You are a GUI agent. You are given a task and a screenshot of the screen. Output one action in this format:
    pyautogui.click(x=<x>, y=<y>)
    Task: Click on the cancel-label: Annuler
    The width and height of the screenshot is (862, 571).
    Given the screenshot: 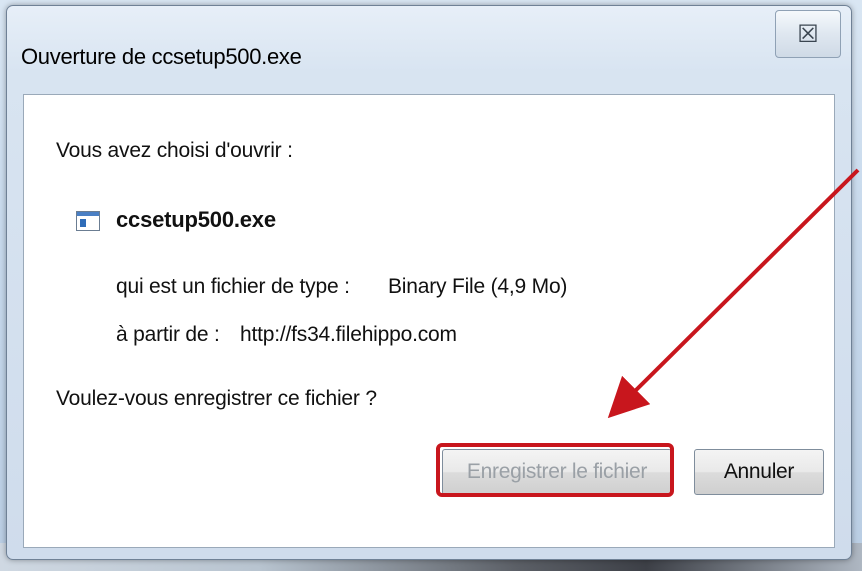 What is the action you would take?
    pyautogui.click(x=759, y=471)
    